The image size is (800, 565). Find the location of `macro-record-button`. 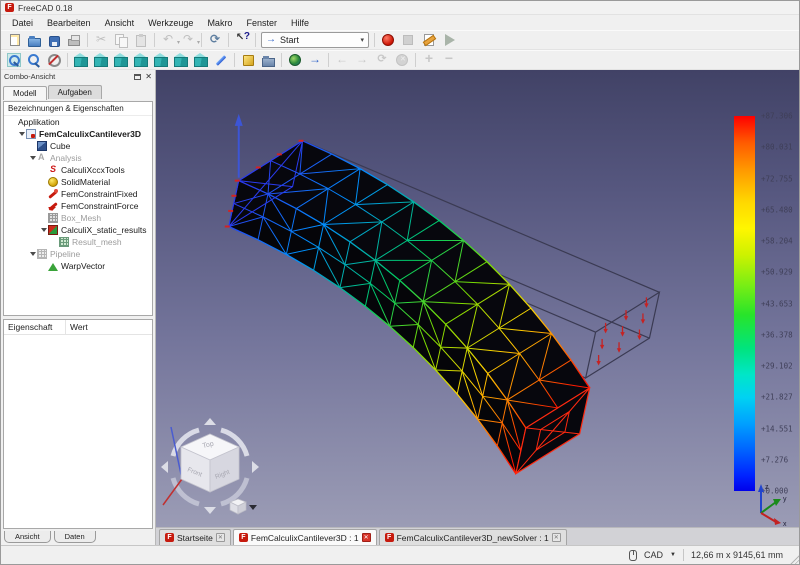

macro-record-button is located at coordinates (388, 40).